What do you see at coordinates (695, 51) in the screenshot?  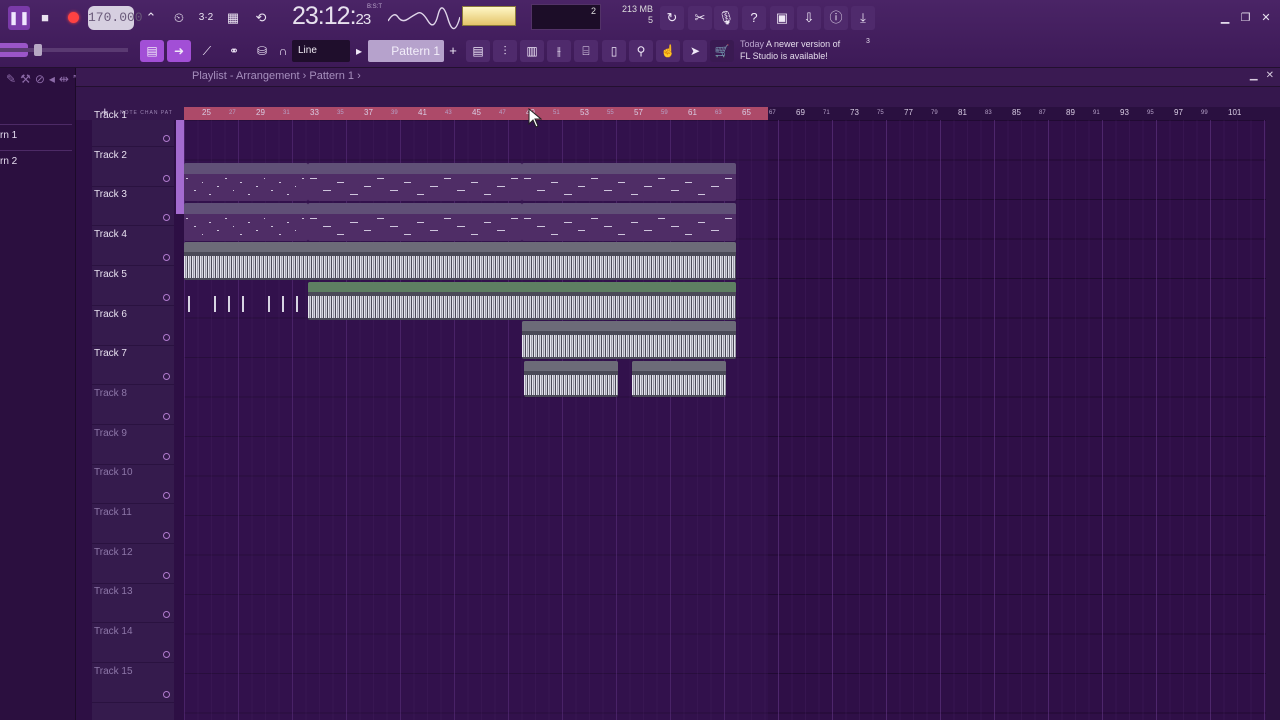 I see `remote-icon: ➤` at bounding box center [695, 51].